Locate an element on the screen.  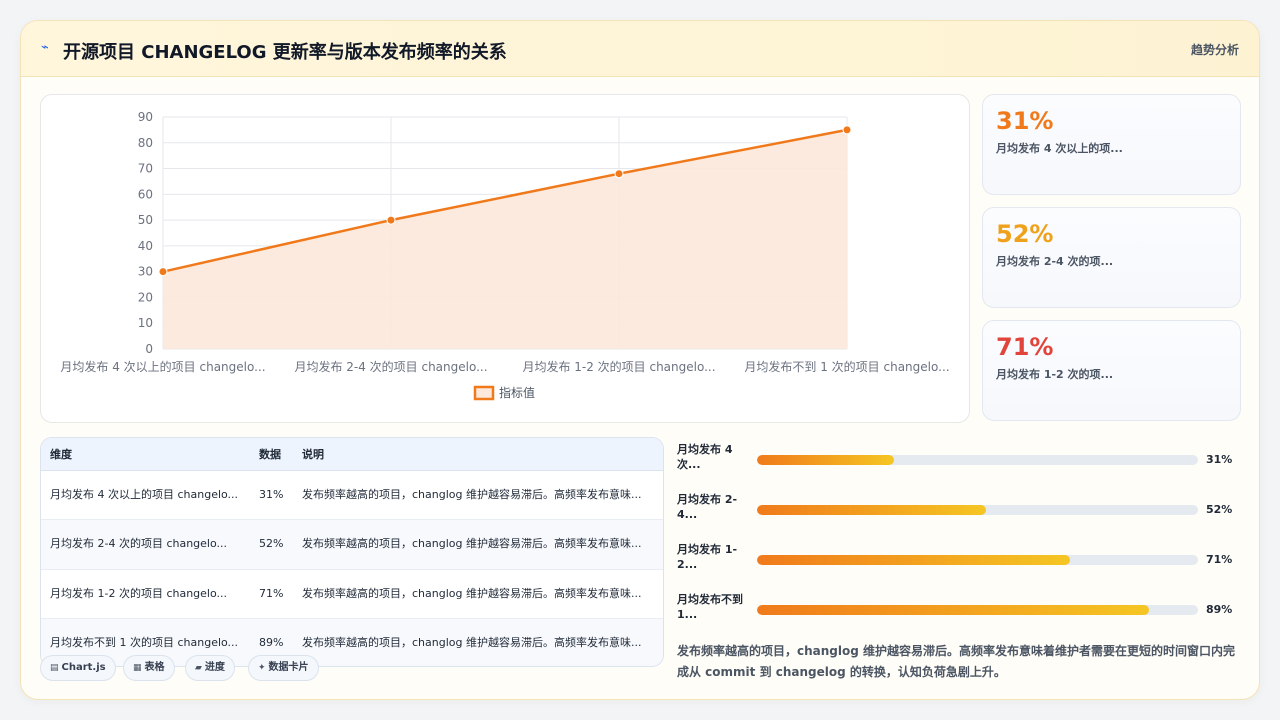
progress-row-1: 月均发布 4 次... 31% is located at coordinates (959, 462).